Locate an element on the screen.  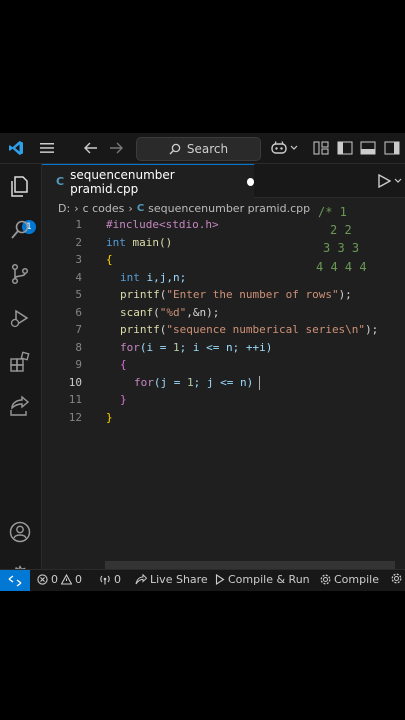
code-line: 5 printf("Enter the number of rows"); is located at coordinates (223, 295).